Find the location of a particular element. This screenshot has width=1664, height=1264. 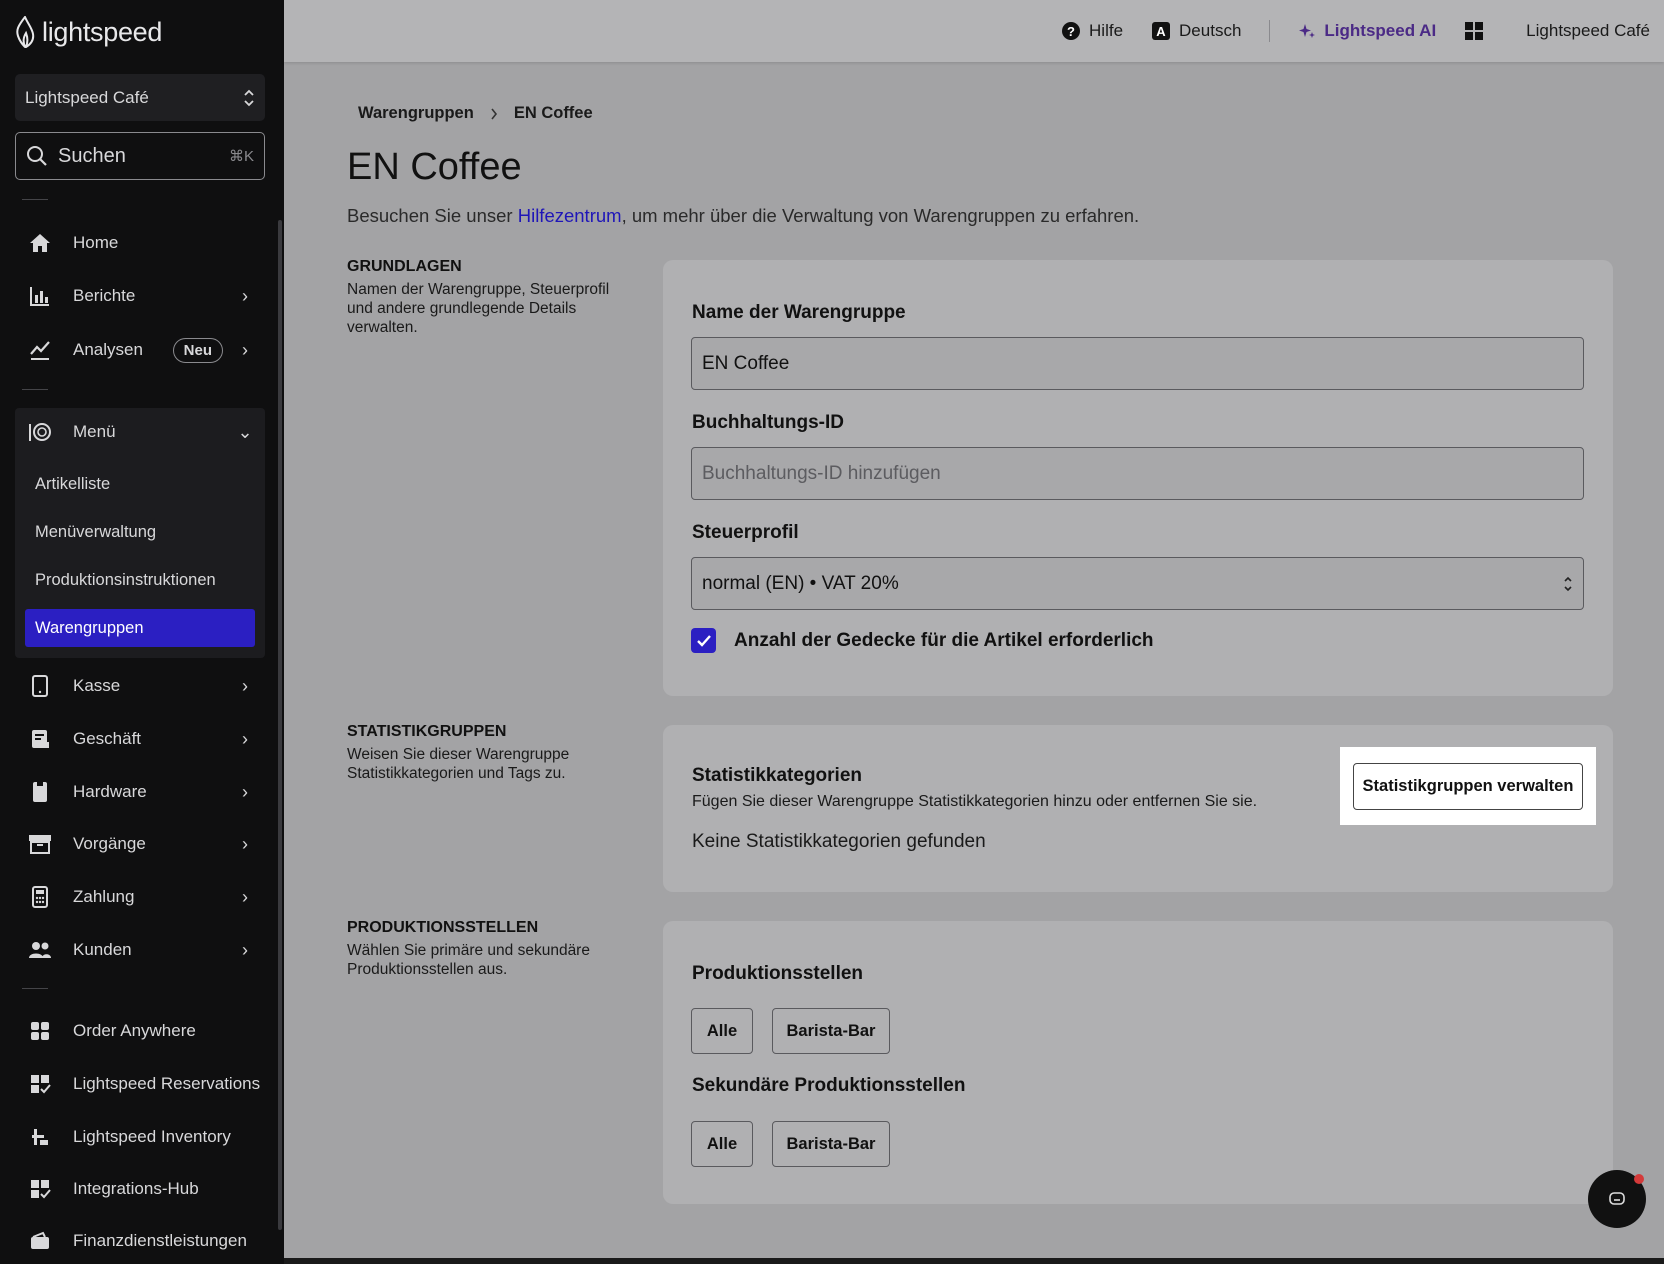

checkmark-icon is located at coordinates (703, 640).